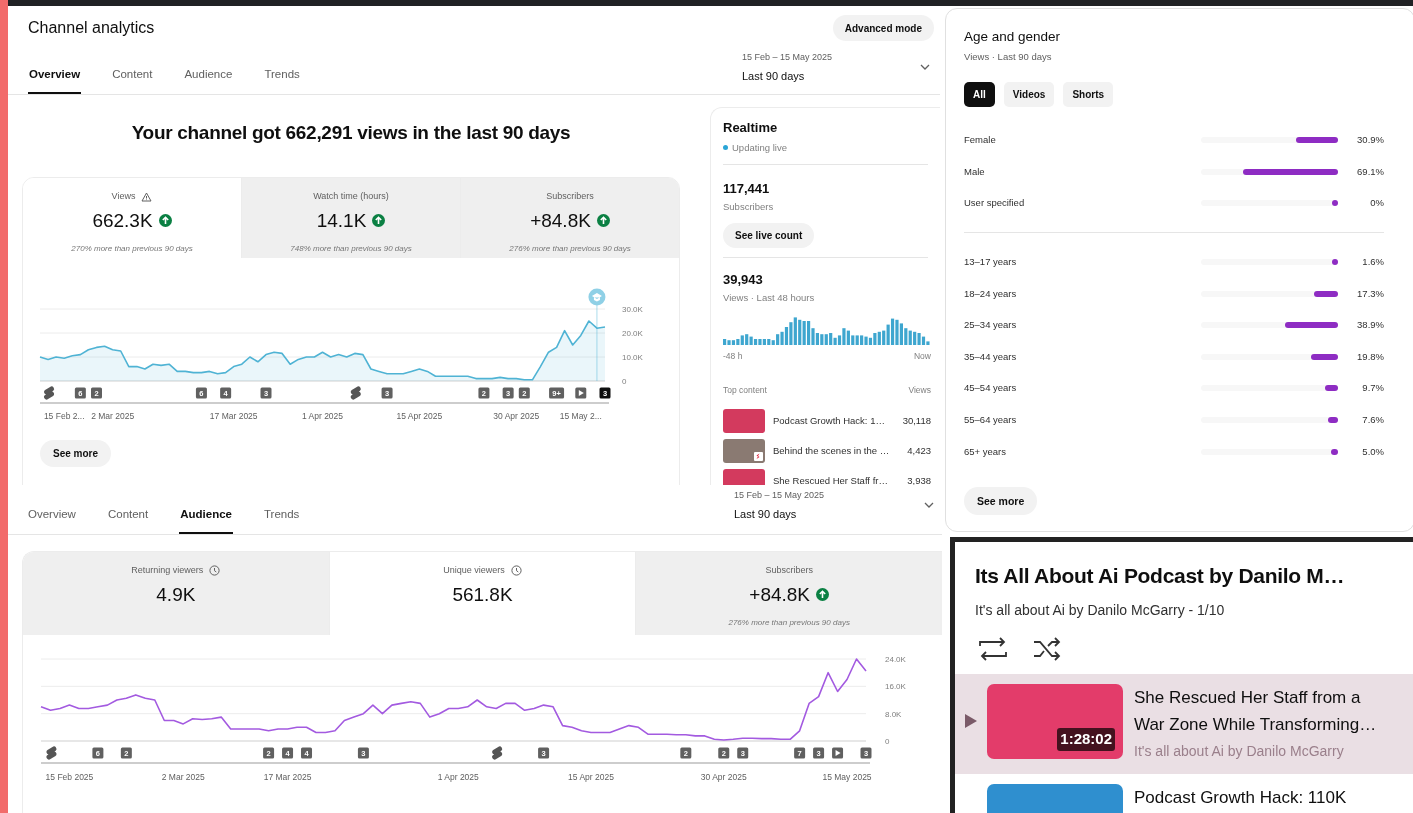 Image resolution: width=1413 pixels, height=813 pixels. Describe the element at coordinates (990, 261) in the screenshot. I see `row-label: 13–17 years` at that location.